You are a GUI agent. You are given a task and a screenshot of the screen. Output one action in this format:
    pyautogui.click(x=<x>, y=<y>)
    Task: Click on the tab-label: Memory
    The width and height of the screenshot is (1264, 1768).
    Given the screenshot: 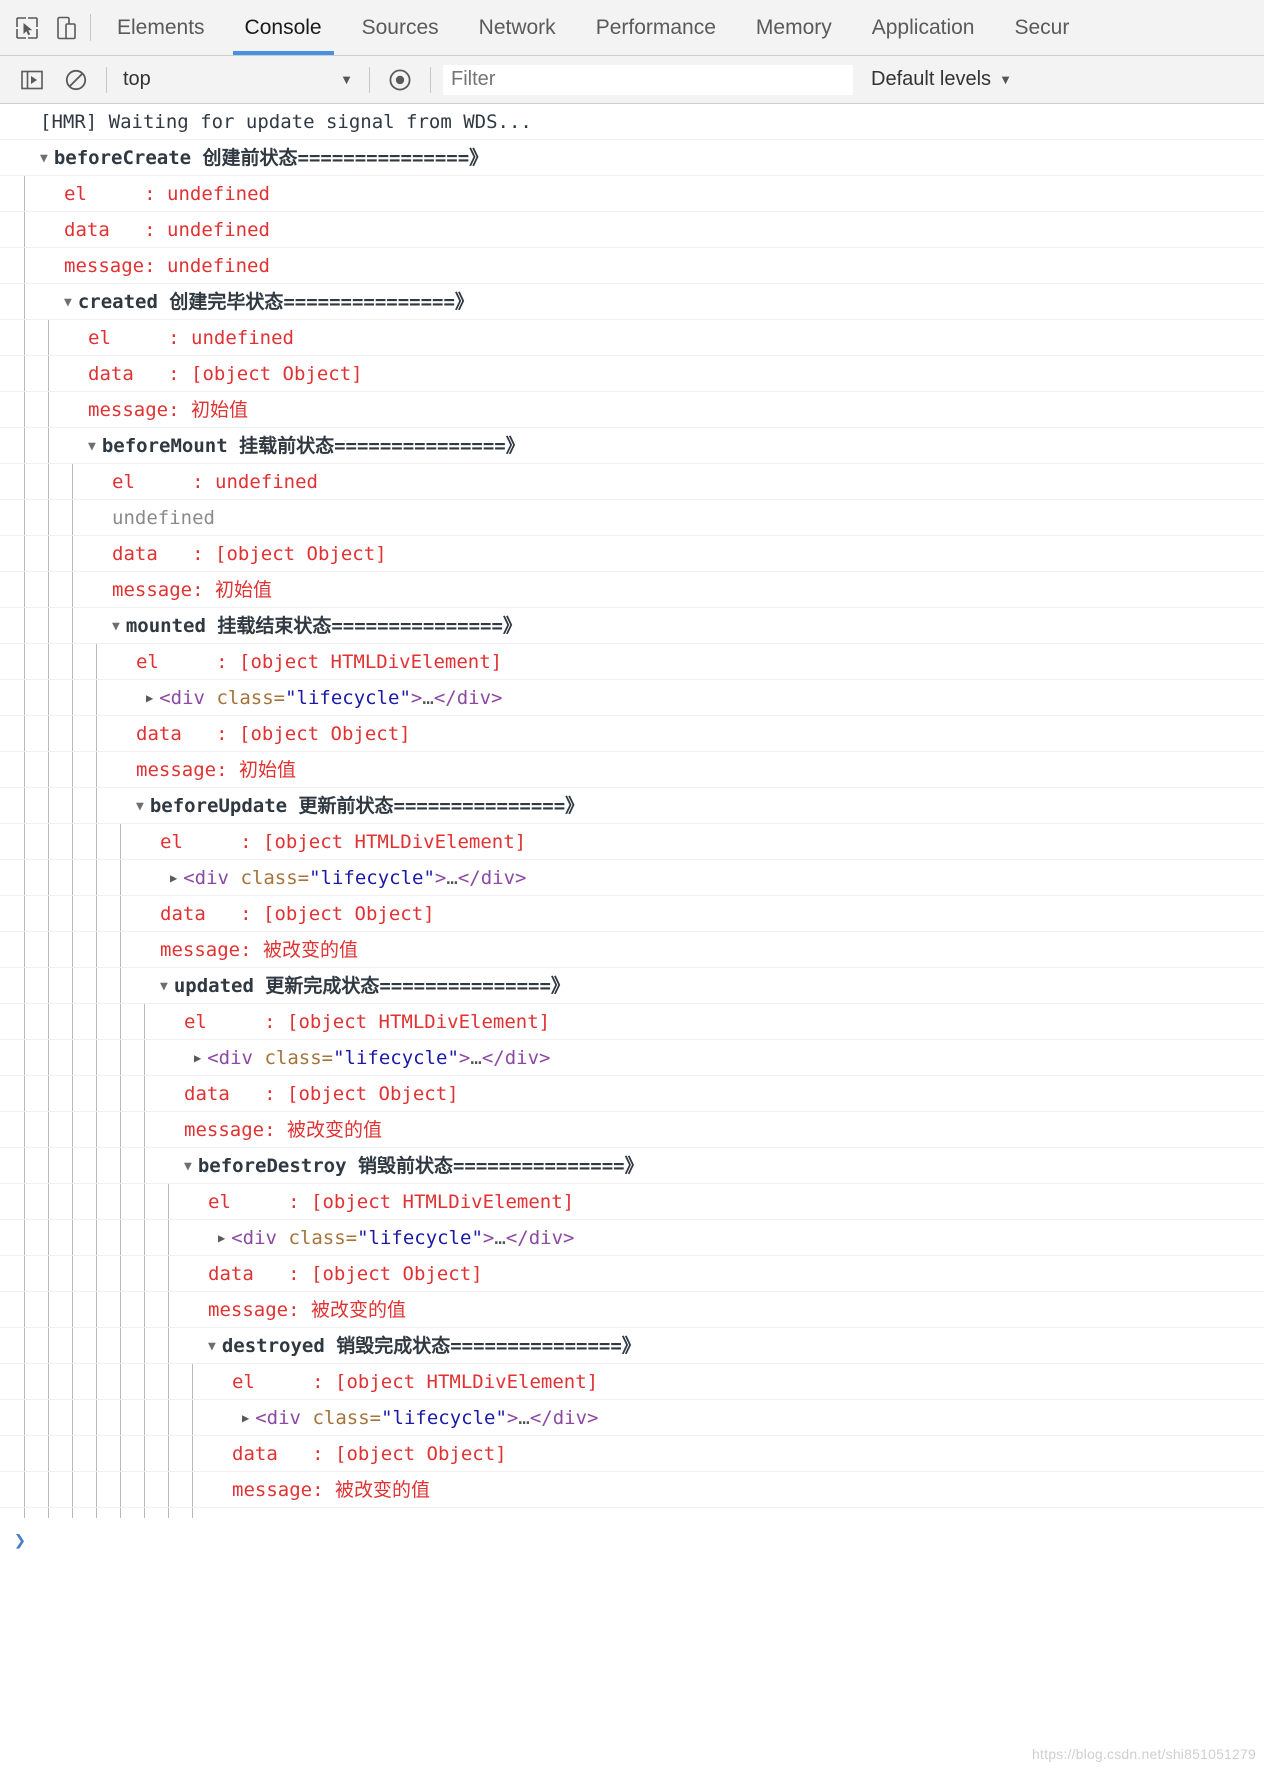 What is the action you would take?
    pyautogui.click(x=793, y=27)
    